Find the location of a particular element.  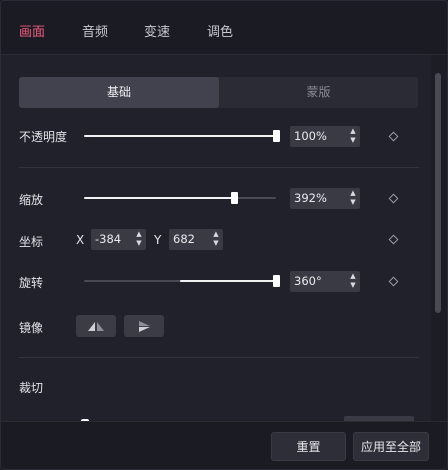

reset-button: 重置 is located at coordinates (308, 446).